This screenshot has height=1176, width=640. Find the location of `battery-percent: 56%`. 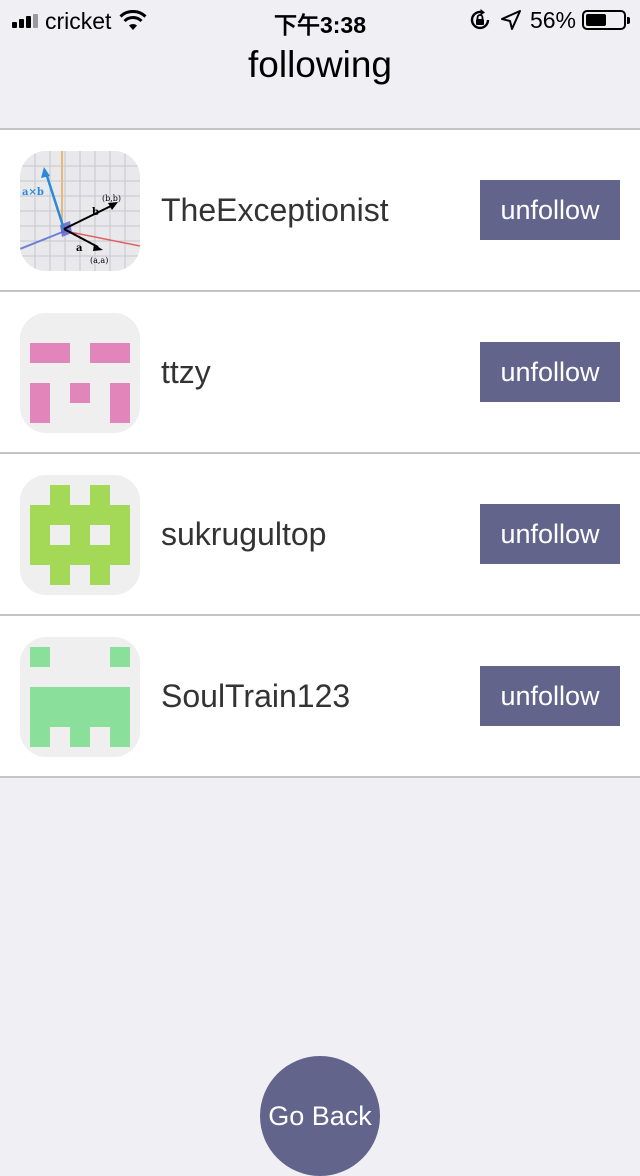

battery-percent: 56% is located at coordinates (552, 19).